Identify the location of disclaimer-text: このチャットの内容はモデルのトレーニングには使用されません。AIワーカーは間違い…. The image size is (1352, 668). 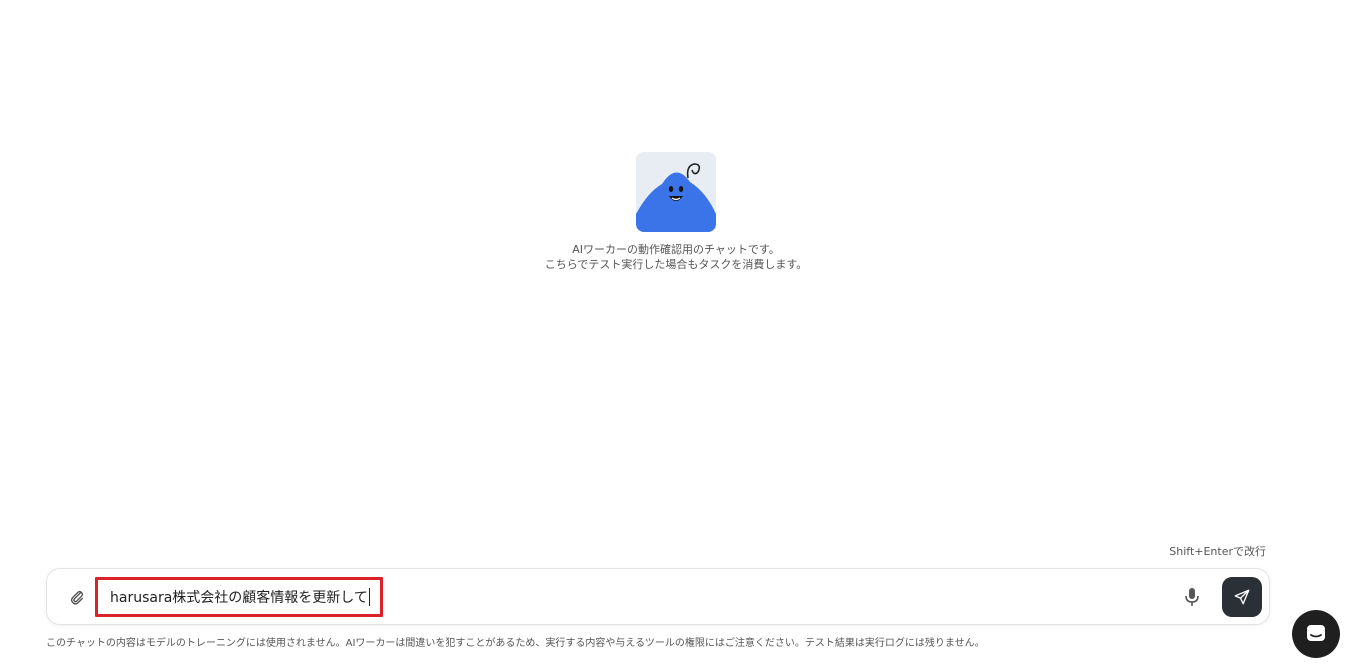
(515, 643).